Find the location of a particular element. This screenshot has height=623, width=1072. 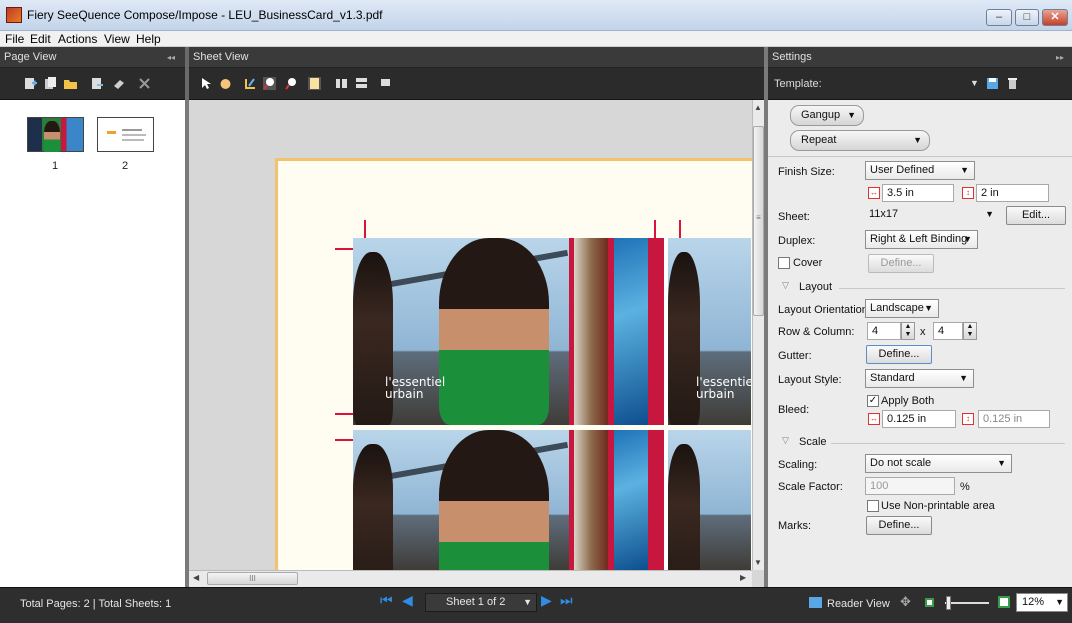

first-sheet-icon: ⏮ is located at coordinates (386, 600).